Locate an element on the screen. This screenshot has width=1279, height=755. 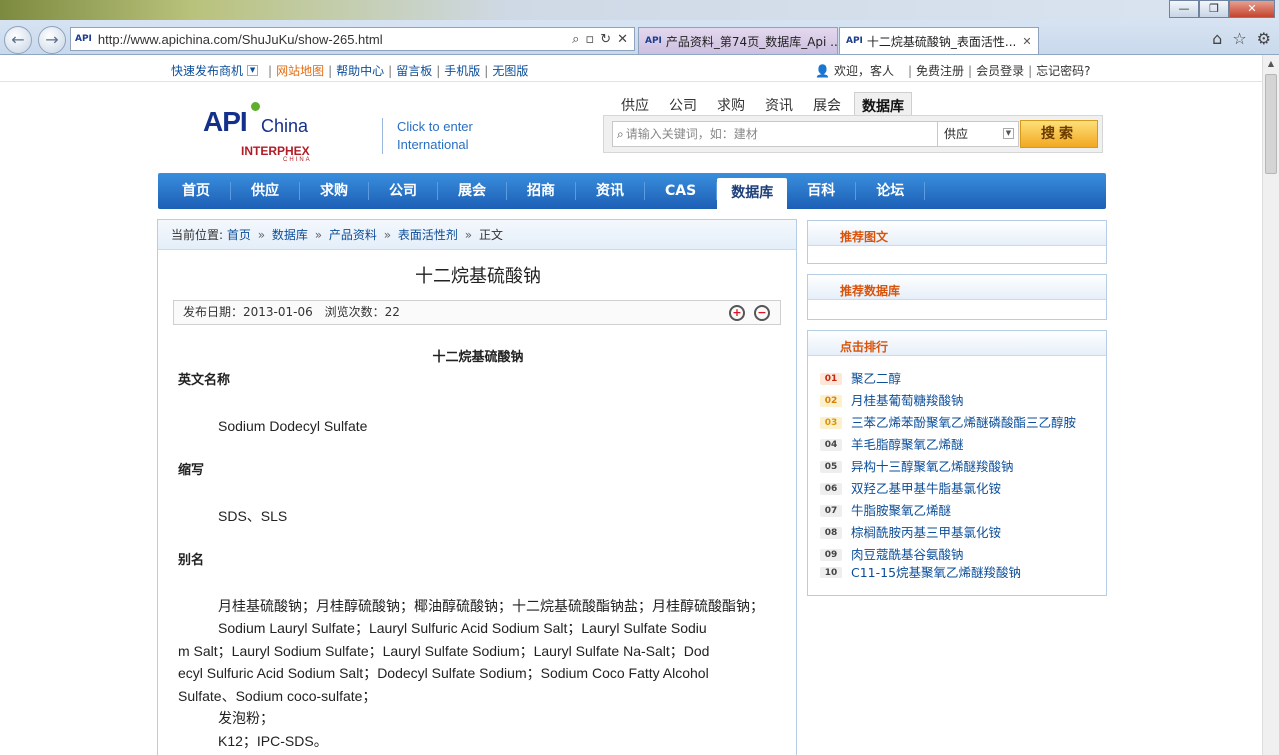
section-english-name: 英文名称 is located at coordinates (204, 380).